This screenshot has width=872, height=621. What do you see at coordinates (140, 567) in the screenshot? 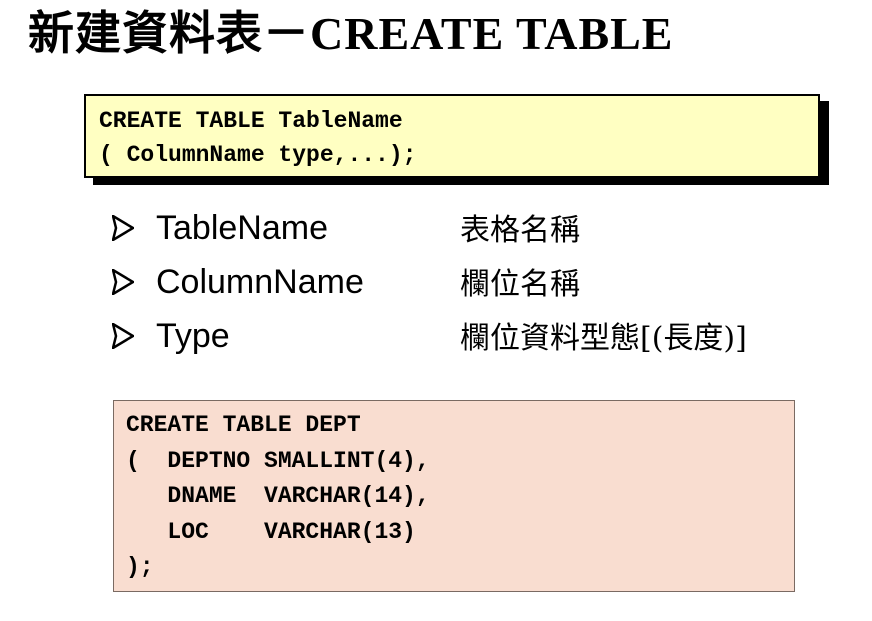
I see `example-line-5: );` at bounding box center [140, 567].